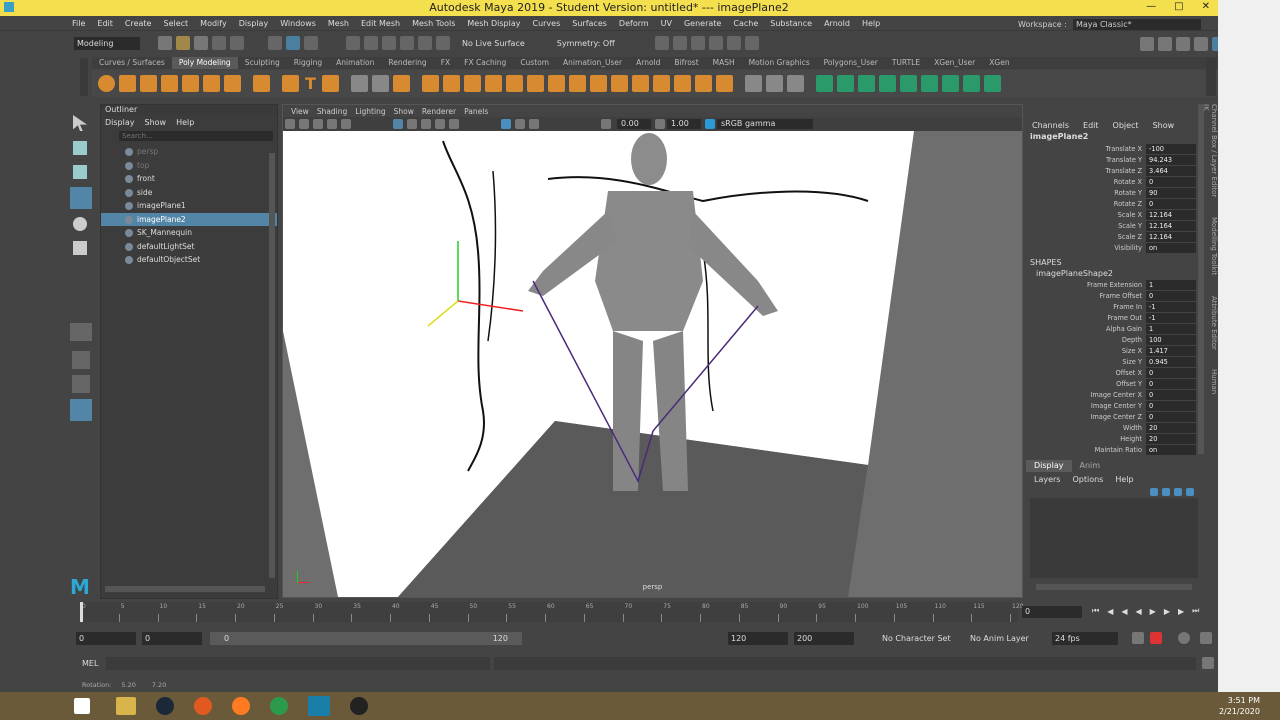 This screenshot has height=720, width=1280. What do you see at coordinates (380, 23) in the screenshot?
I see `menu-edit-mesh: Edit Mesh` at bounding box center [380, 23].